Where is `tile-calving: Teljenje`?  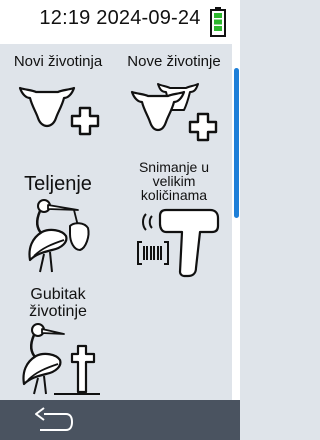
tile-calving: Teljenje is located at coordinates (58, 219).